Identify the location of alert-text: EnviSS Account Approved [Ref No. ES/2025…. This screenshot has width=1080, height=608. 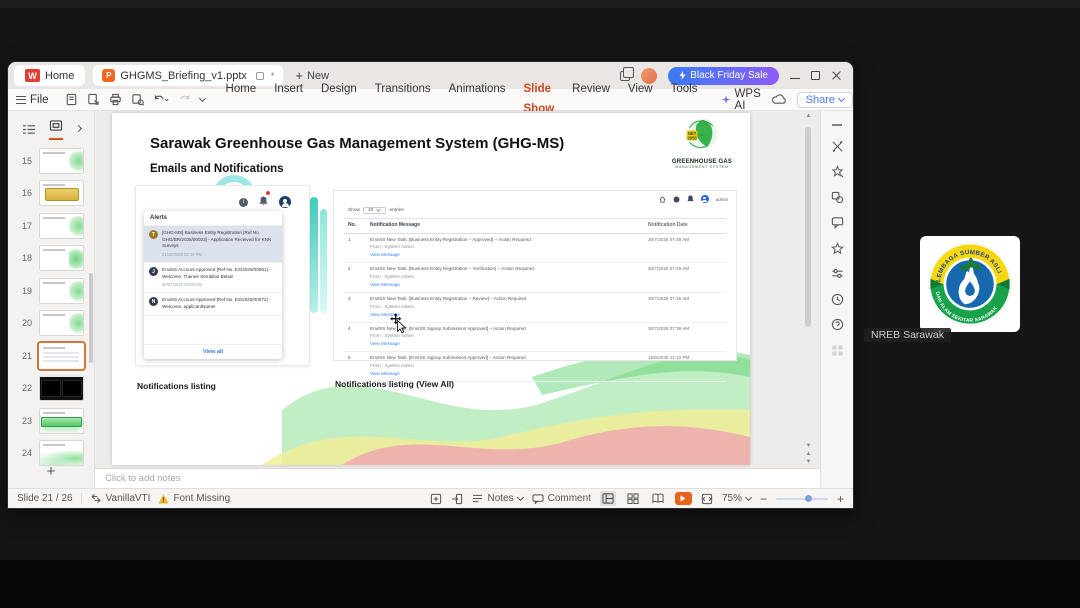
(216, 303).